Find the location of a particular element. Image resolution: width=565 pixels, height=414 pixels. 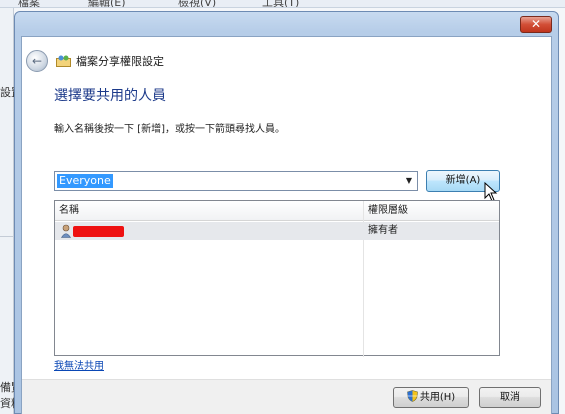

list-header: 名稱 權限層級 is located at coordinates (277, 211).